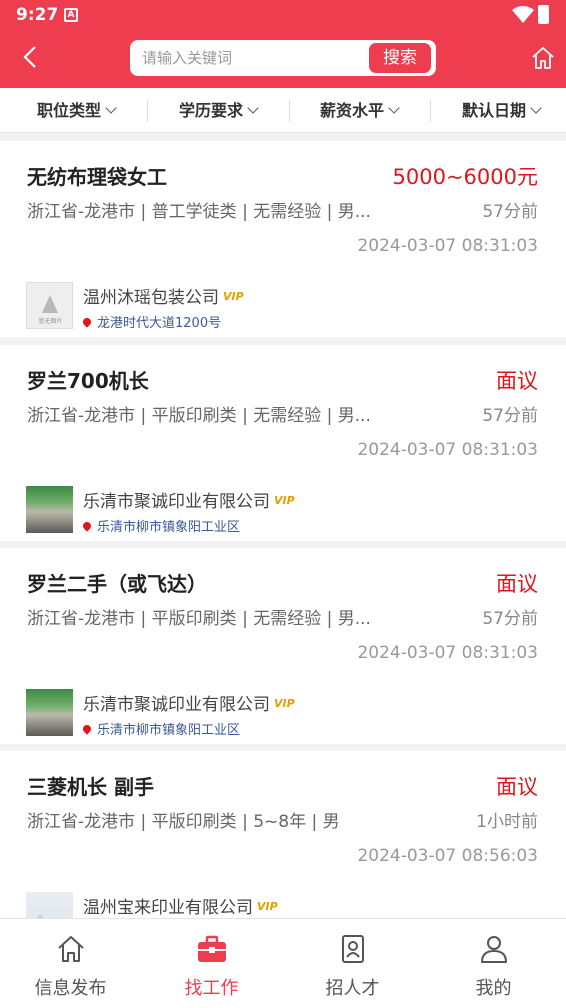 This screenshot has width=566, height=1008. I want to click on tab-recruit: 招人才, so click(352, 963).